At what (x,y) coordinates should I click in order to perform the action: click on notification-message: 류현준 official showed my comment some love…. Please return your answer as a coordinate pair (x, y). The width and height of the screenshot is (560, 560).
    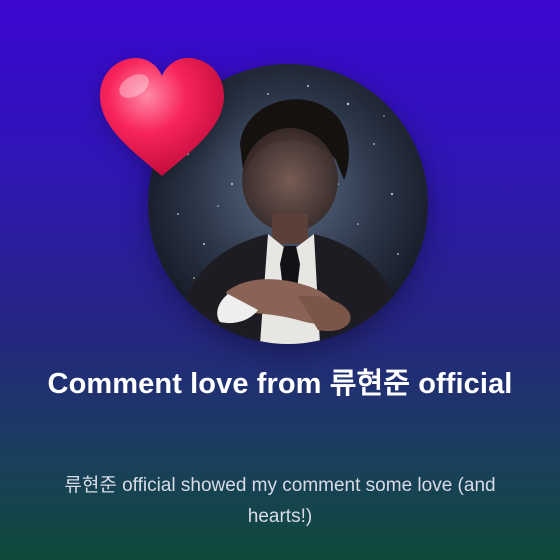
    Looking at the image, I should click on (280, 501).